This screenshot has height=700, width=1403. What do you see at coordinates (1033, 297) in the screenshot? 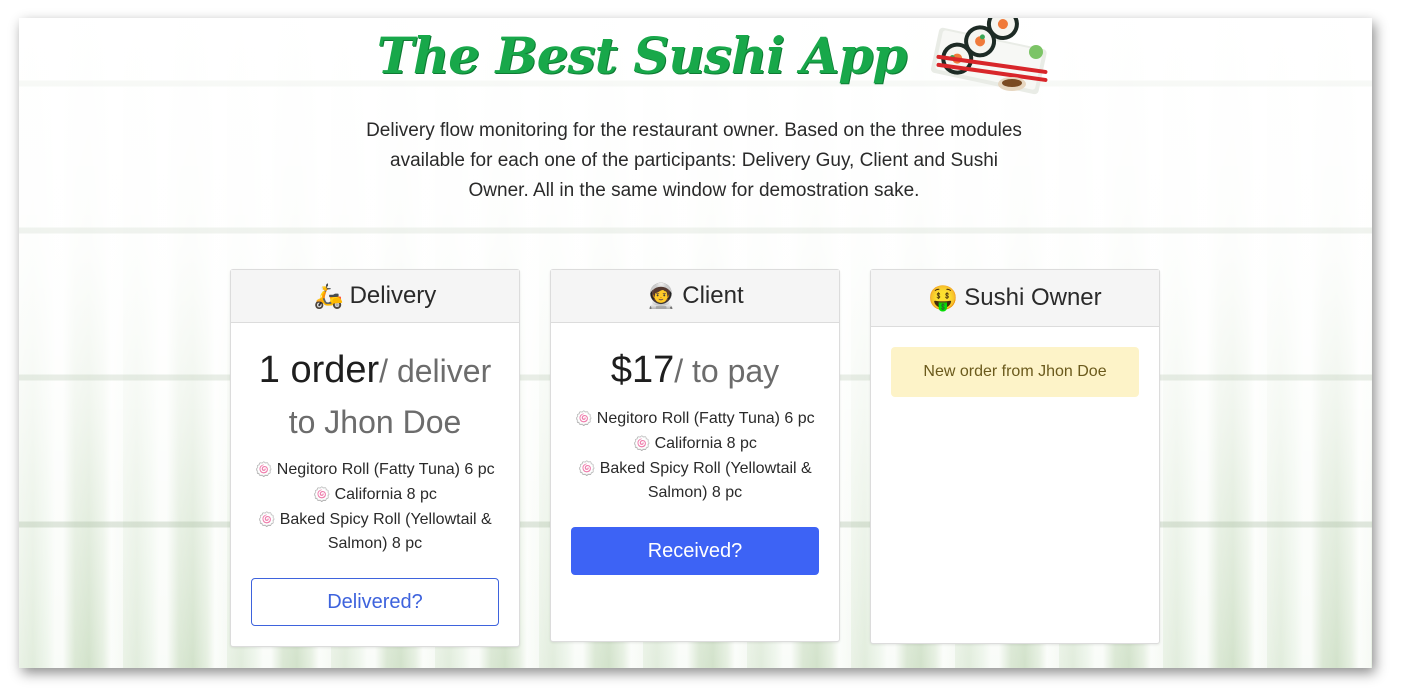
I see `owner-card-title: Sushi Owner` at bounding box center [1033, 297].